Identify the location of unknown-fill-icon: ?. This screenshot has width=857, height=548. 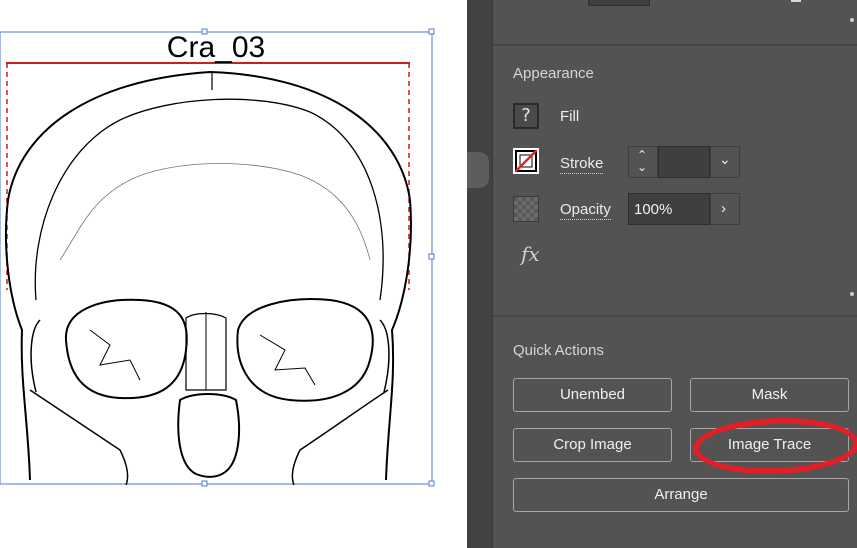
(526, 115).